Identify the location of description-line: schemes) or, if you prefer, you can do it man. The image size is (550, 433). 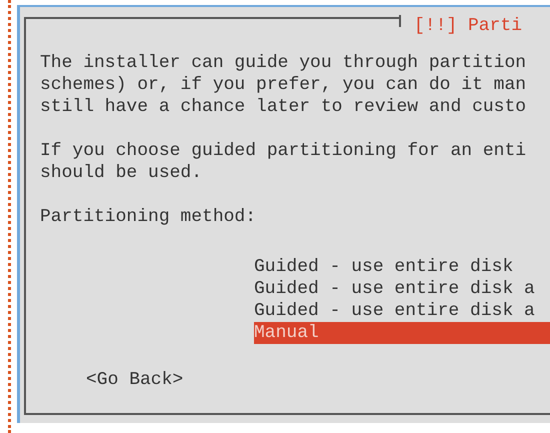
(284, 85).